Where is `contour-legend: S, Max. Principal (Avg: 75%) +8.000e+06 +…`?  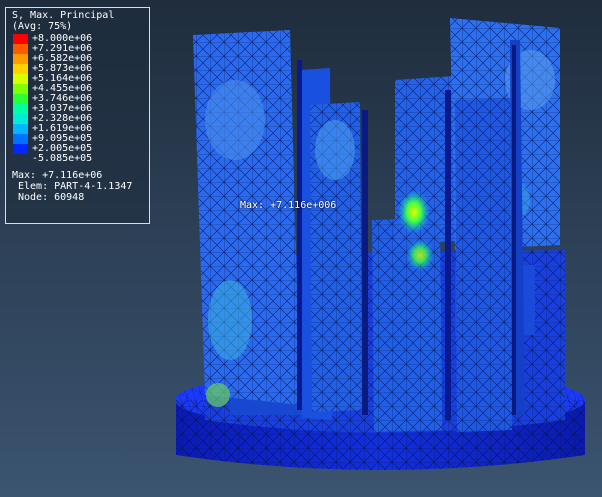
contour-legend: S, Max. Principal (Avg: 75%) +8.000e+06 +… is located at coordinates (77, 115).